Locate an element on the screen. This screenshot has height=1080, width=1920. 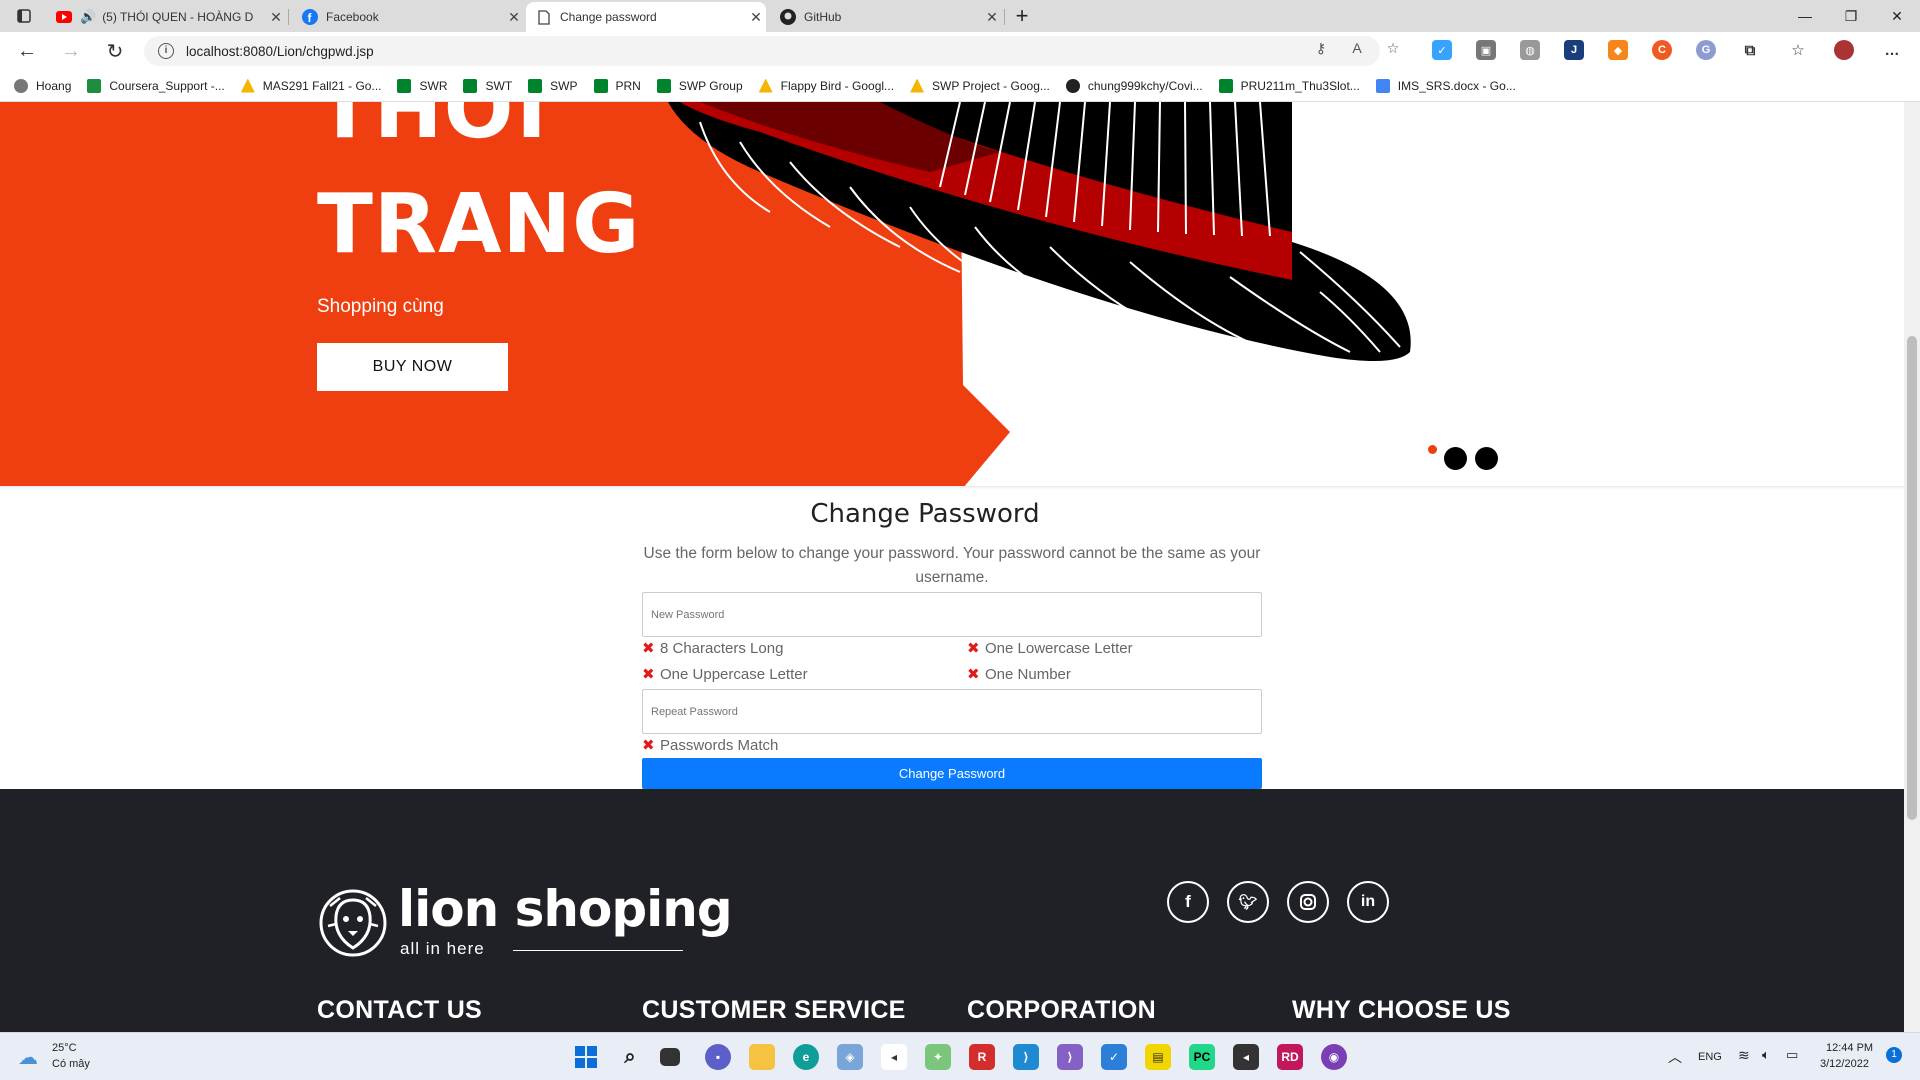
app-icon: RD is located at coordinates (1290, 1057).